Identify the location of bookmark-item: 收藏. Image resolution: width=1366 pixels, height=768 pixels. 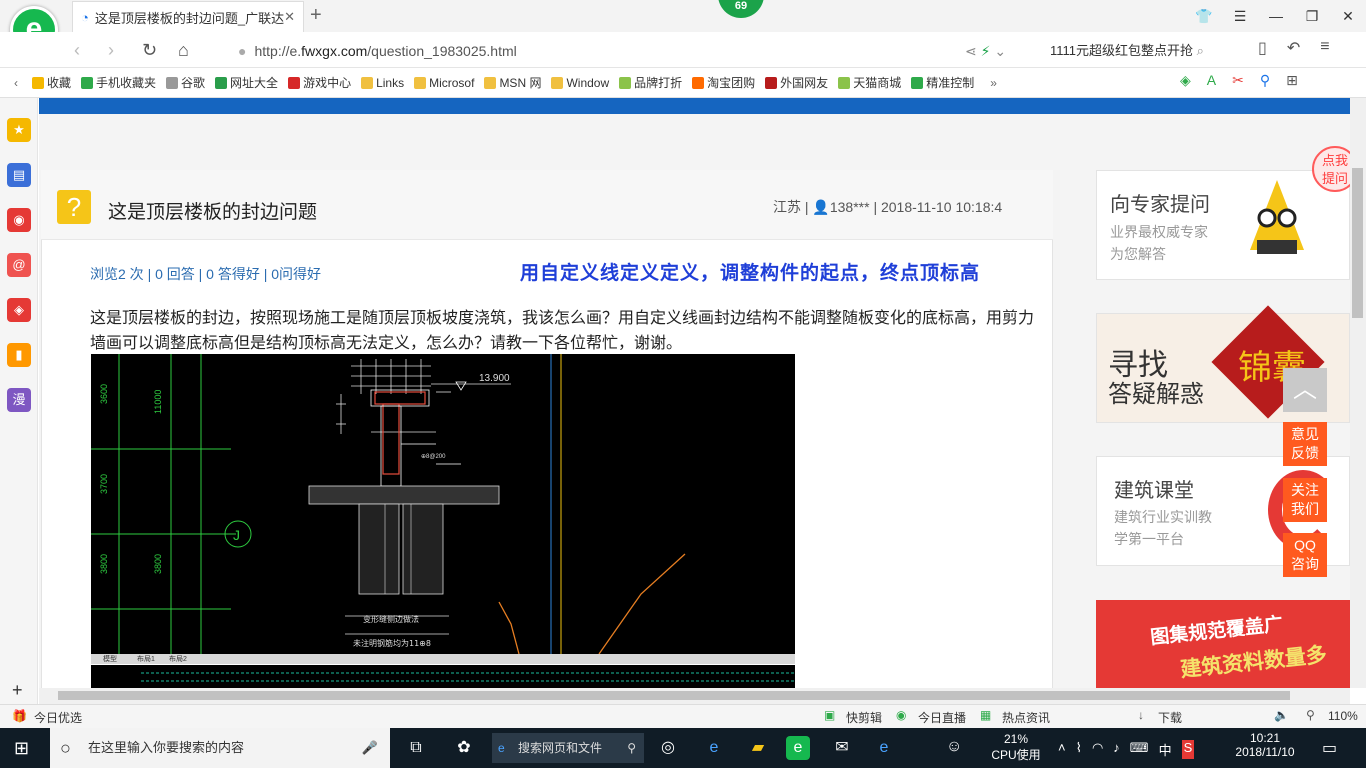
(51, 82).